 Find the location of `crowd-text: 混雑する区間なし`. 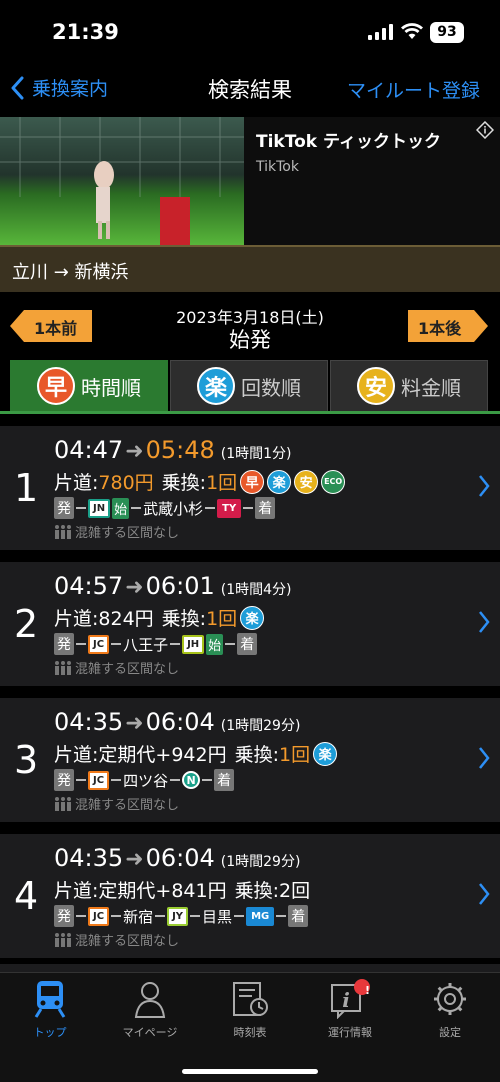

crowd-text: 混雑する区間なし is located at coordinates (127, 669).